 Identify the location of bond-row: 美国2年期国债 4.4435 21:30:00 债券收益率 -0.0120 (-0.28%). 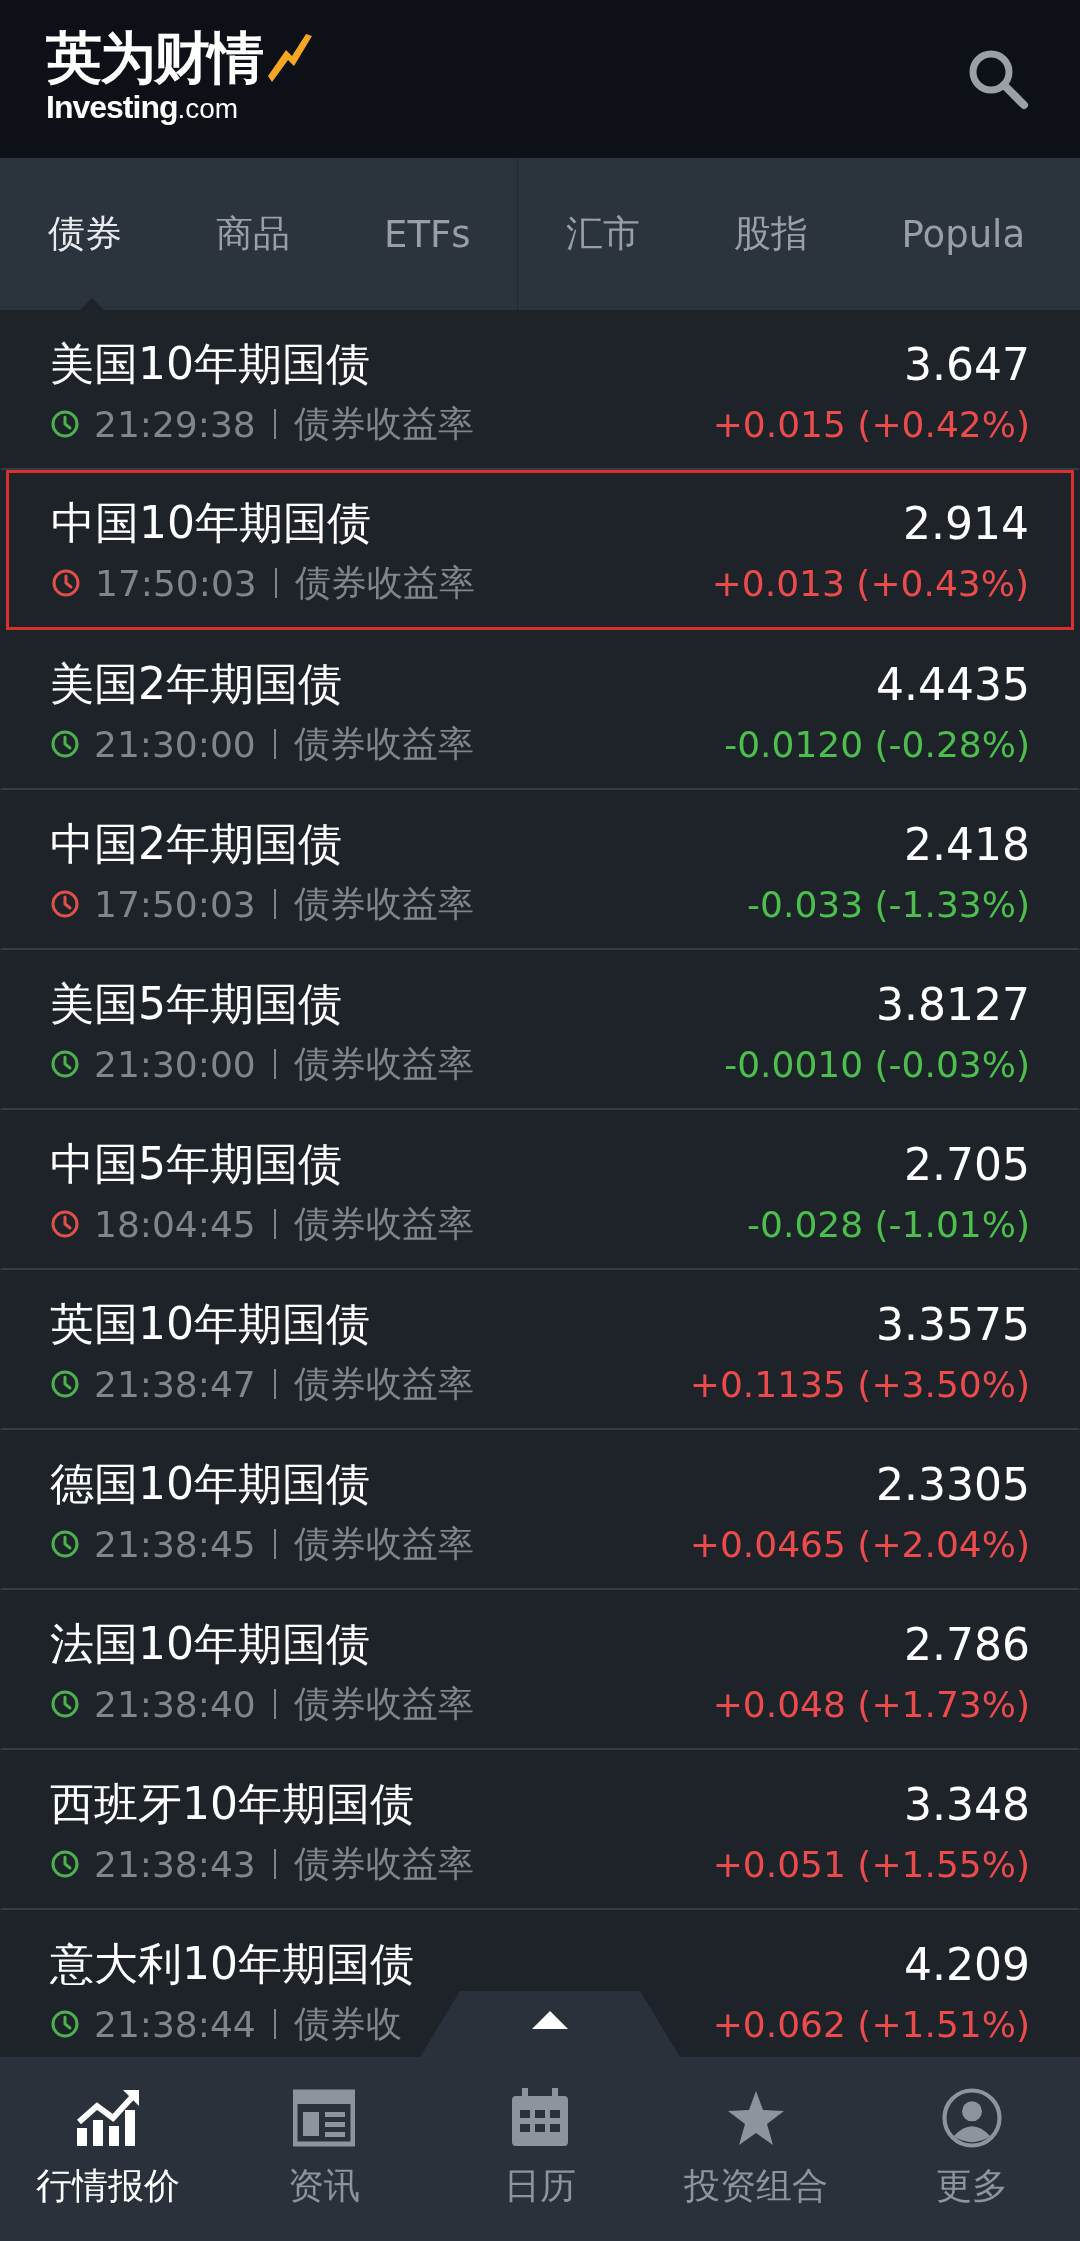
(540, 710).